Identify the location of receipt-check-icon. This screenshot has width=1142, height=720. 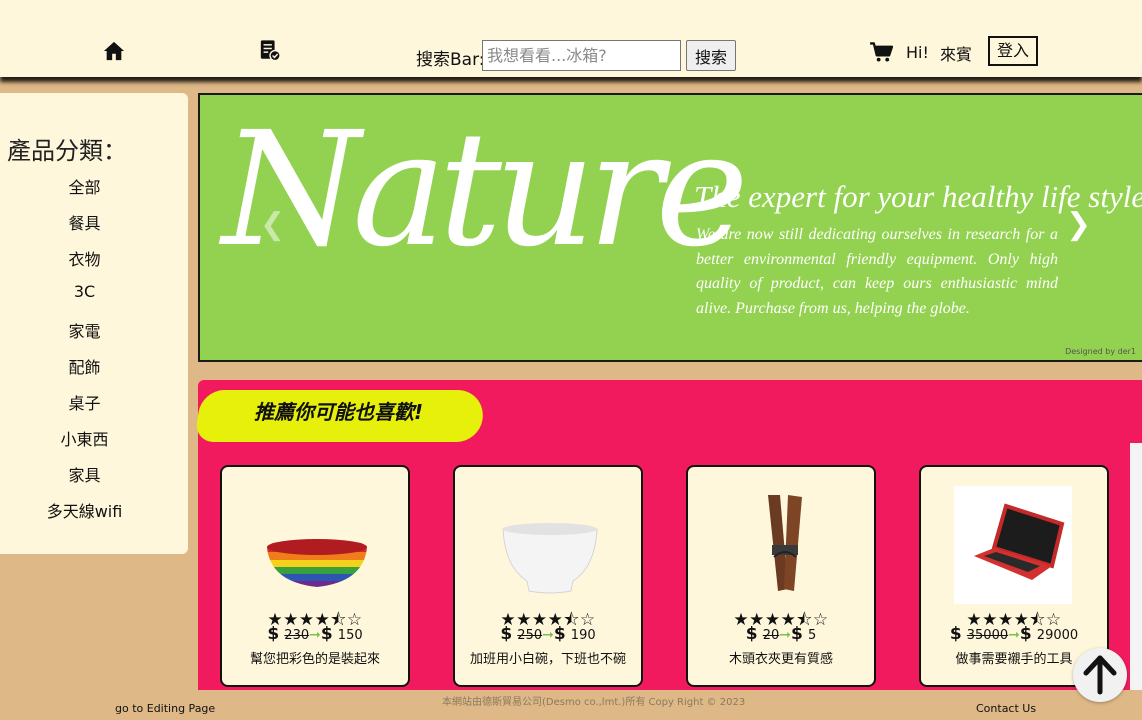
(270, 50).